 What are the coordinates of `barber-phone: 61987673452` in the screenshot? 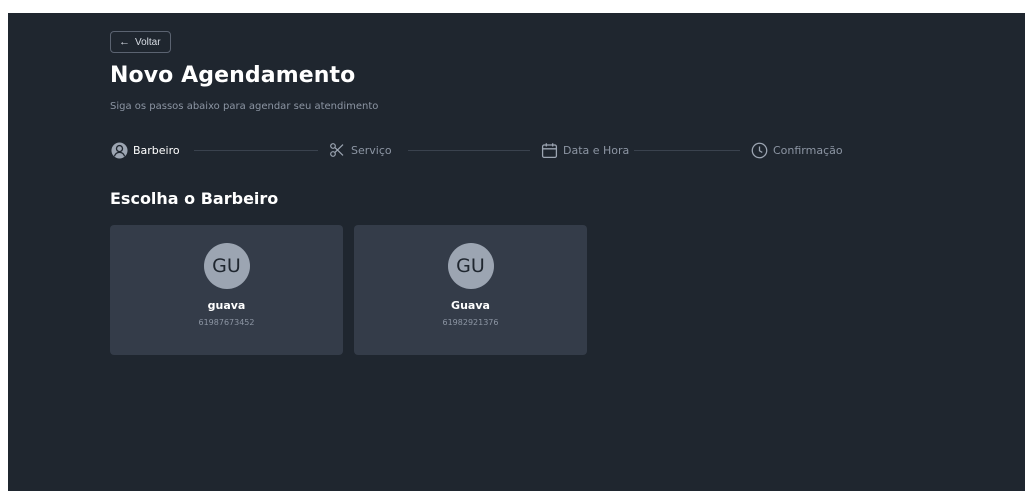 It's located at (226, 322).